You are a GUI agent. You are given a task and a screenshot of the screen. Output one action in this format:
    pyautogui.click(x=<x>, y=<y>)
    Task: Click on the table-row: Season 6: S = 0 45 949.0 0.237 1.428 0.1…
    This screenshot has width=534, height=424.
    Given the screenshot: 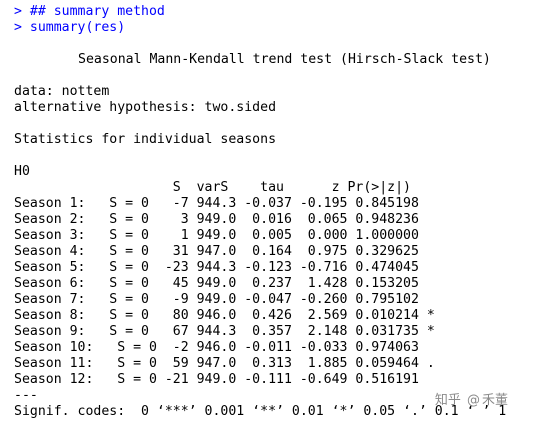 What is the action you would take?
    pyautogui.click(x=224, y=283)
    